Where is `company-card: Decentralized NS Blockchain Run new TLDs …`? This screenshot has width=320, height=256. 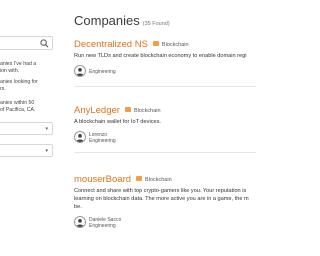 company-card: Decentralized NS Blockchain Run new TLDs … is located at coordinates (165, 62).